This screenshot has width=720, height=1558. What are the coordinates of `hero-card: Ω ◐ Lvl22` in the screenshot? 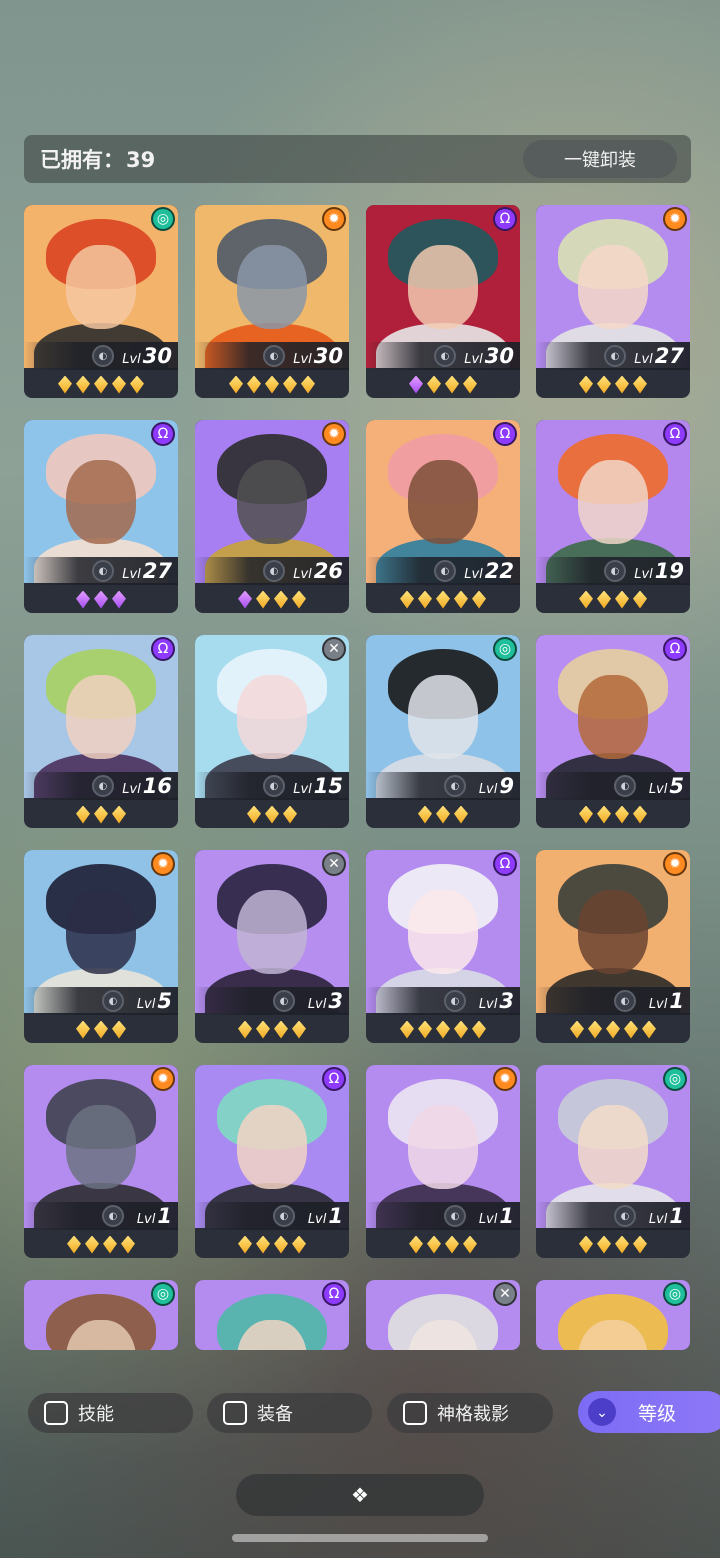 It's located at (443, 516).